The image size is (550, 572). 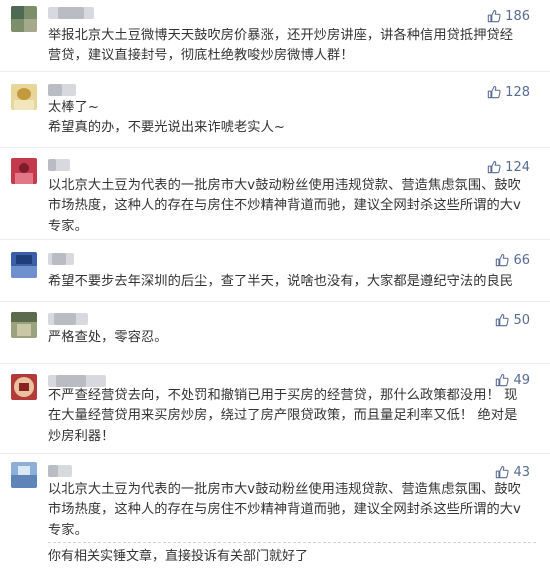 I want to click on like-button: 66, so click(x=512, y=260).